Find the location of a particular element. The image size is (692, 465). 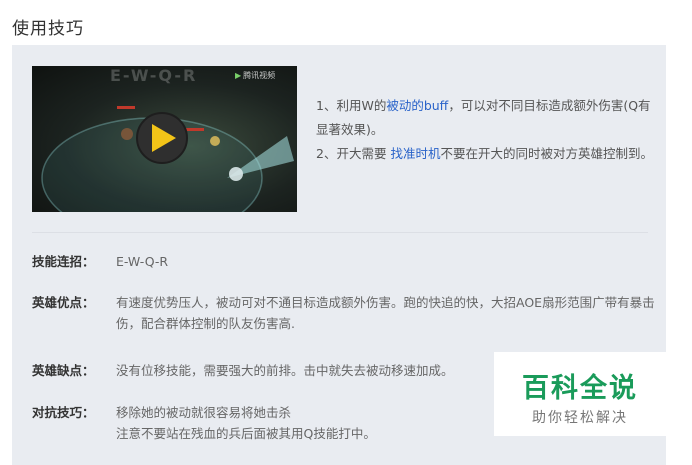

row-value-line2: 注意不要站在残血的兵后面被其用Q技能打中。 is located at coordinates (246, 433).